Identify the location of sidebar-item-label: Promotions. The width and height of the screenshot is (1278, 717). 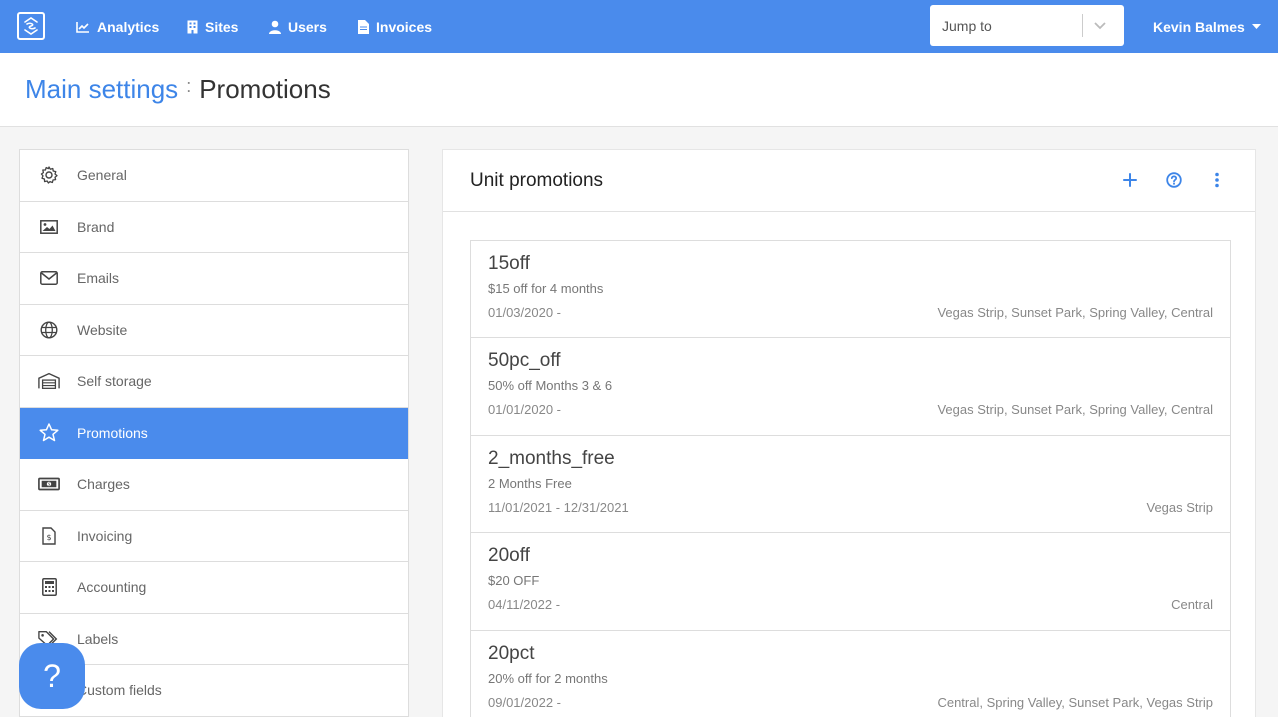
(112, 432).